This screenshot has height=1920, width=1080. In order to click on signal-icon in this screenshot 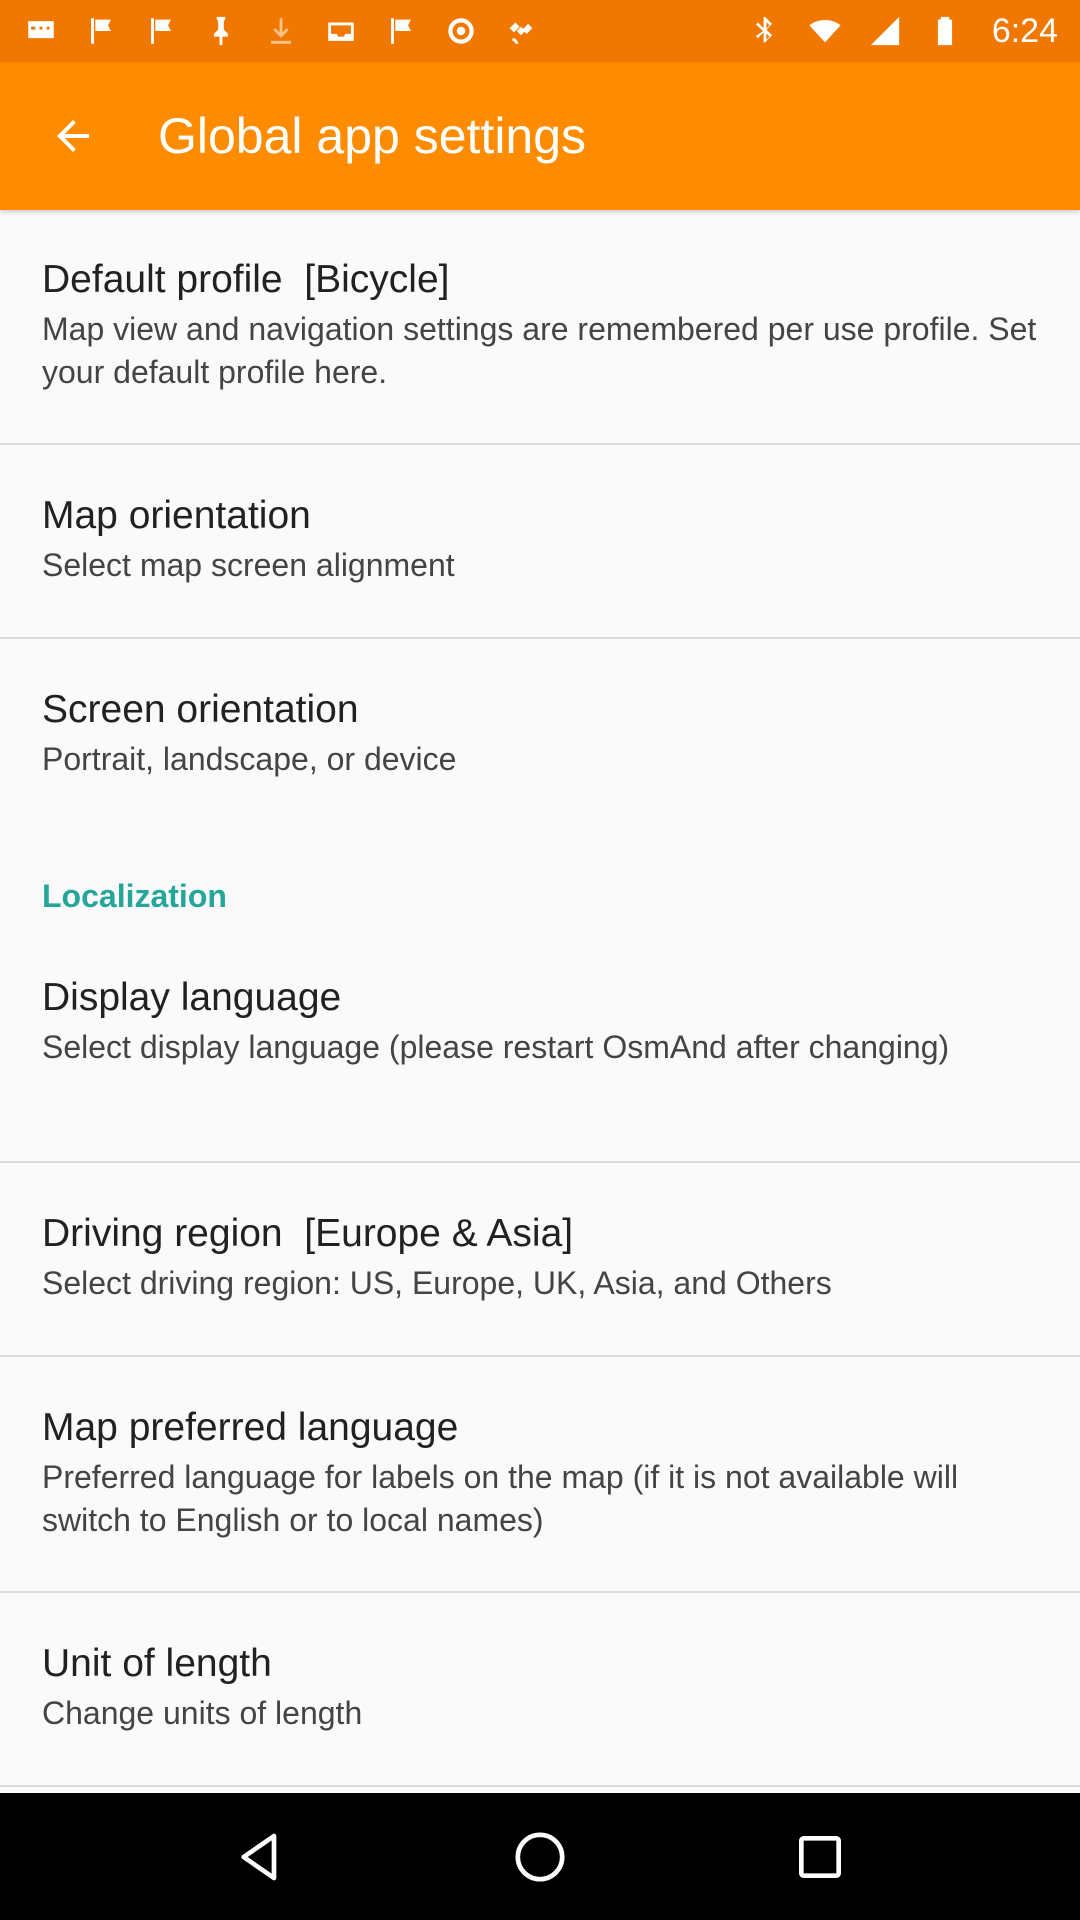, I will do `click(885, 31)`.